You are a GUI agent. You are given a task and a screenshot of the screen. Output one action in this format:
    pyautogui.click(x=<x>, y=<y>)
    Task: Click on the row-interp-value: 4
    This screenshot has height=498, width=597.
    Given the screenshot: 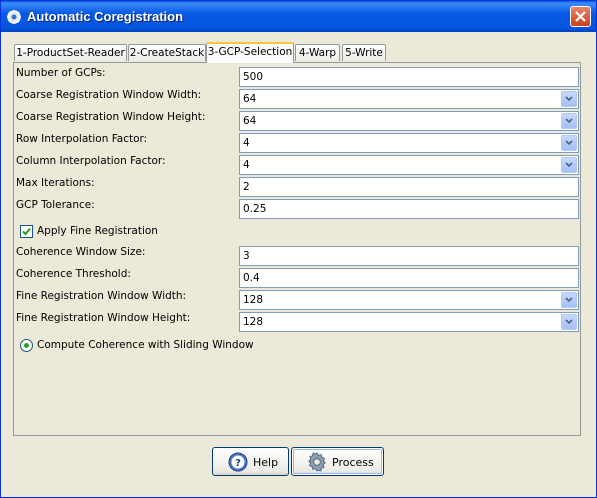 What is the action you would take?
    pyautogui.click(x=246, y=143)
    